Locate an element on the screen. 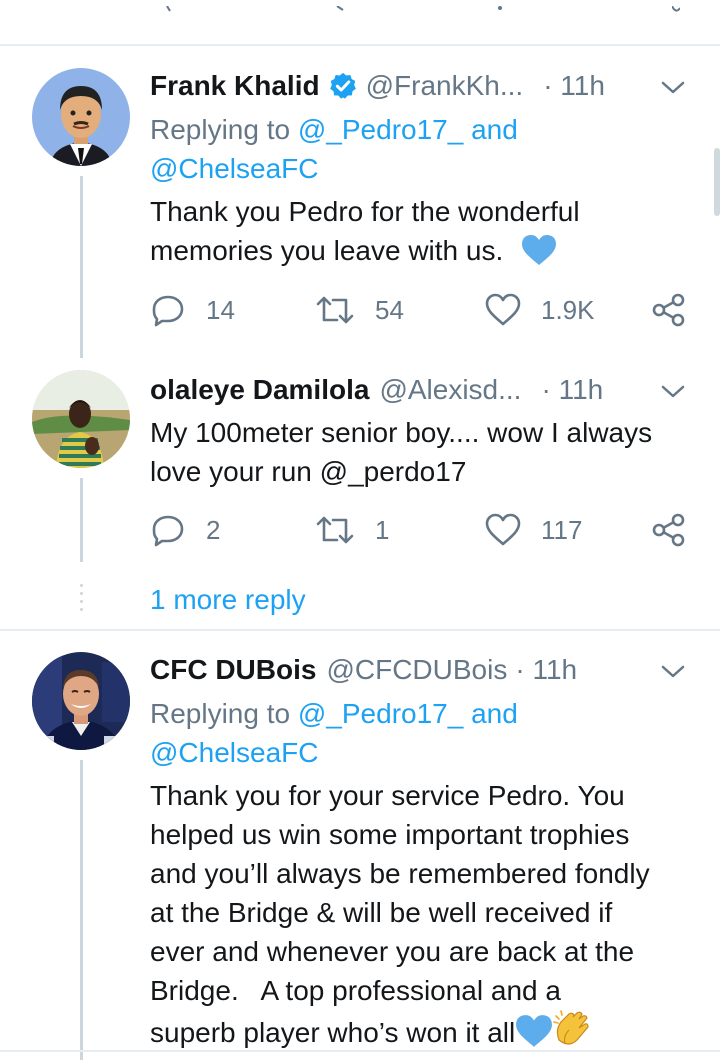  tweet-text-line: at the Bridge & will be well received if is located at coordinates (381, 912).